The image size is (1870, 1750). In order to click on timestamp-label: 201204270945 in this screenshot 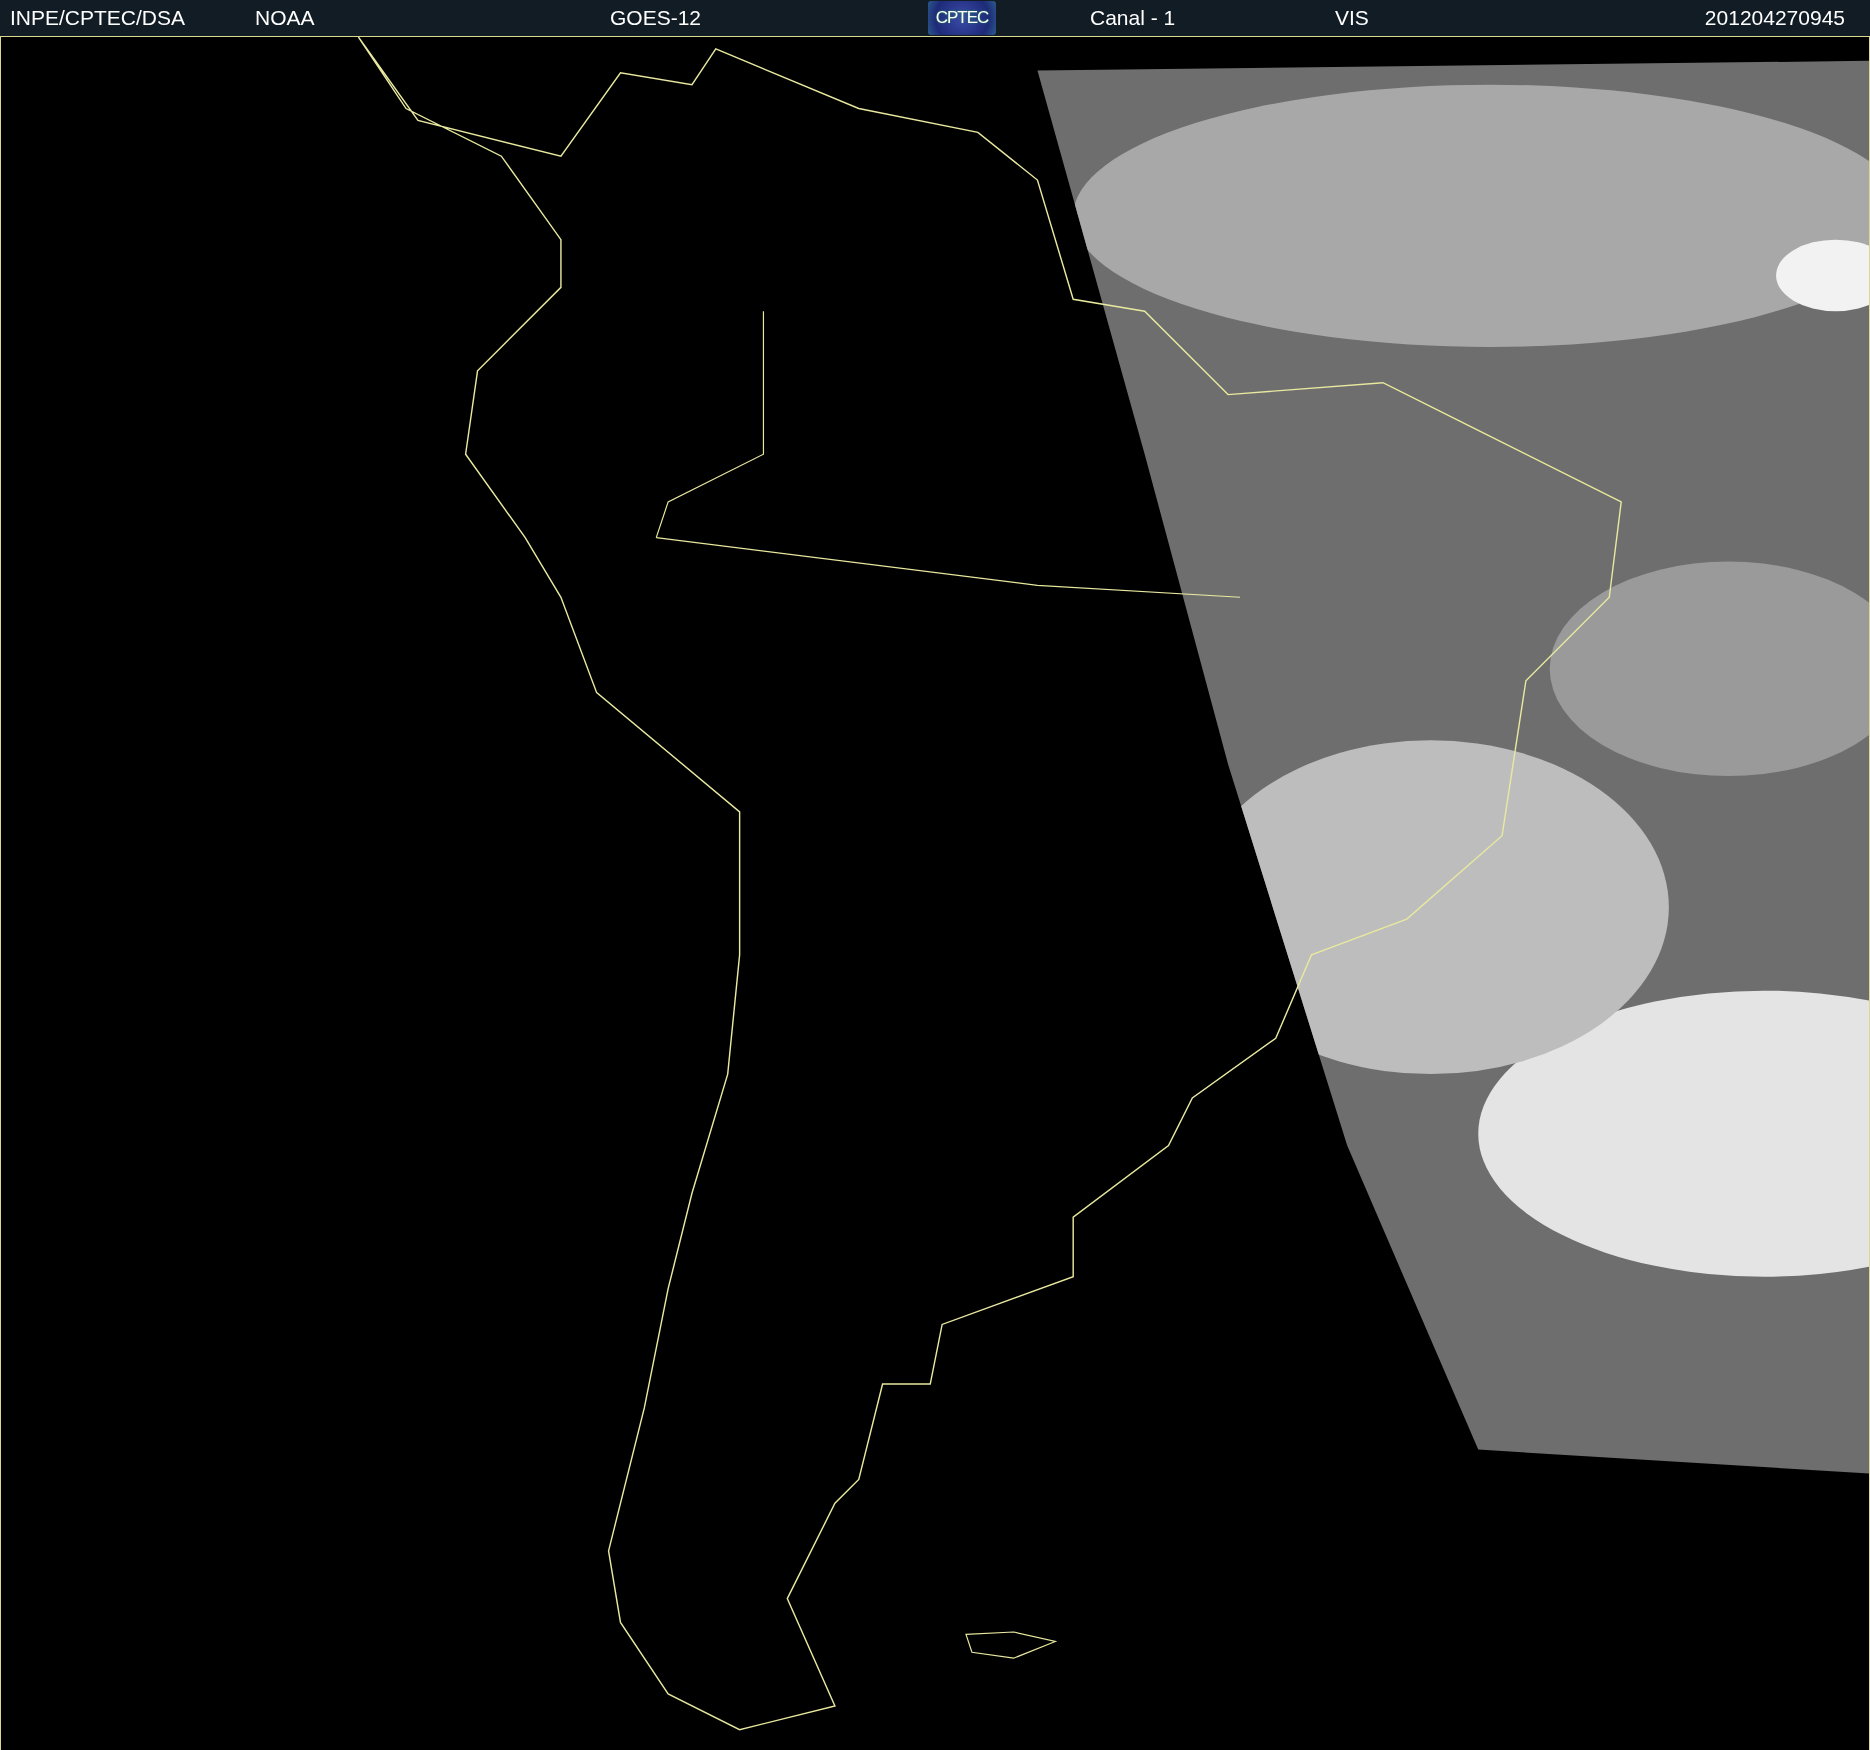, I will do `click(1774, 18)`.